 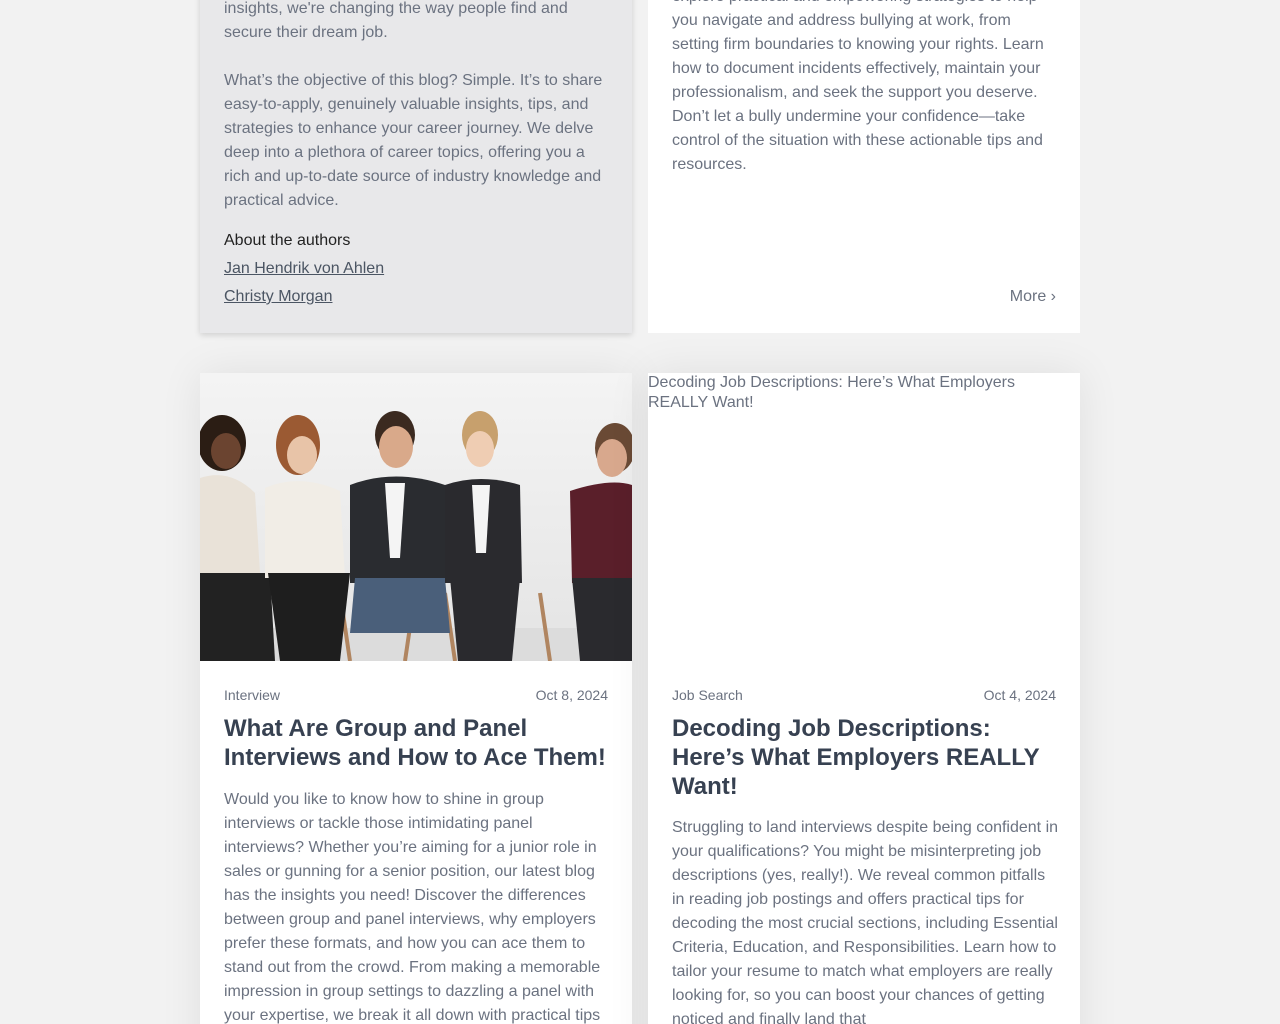 I want to click on about-authors-heading: About the authors, so click(x=287, y=240).